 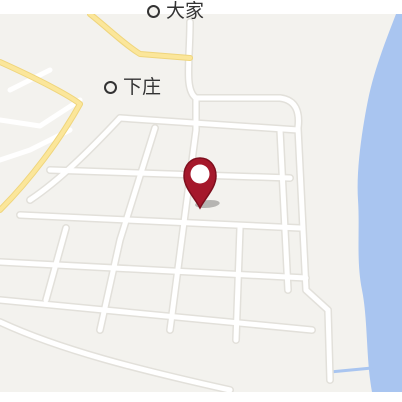 I want to click on place-label-xiazhuang: 下庄, so click(x=132, y=87).